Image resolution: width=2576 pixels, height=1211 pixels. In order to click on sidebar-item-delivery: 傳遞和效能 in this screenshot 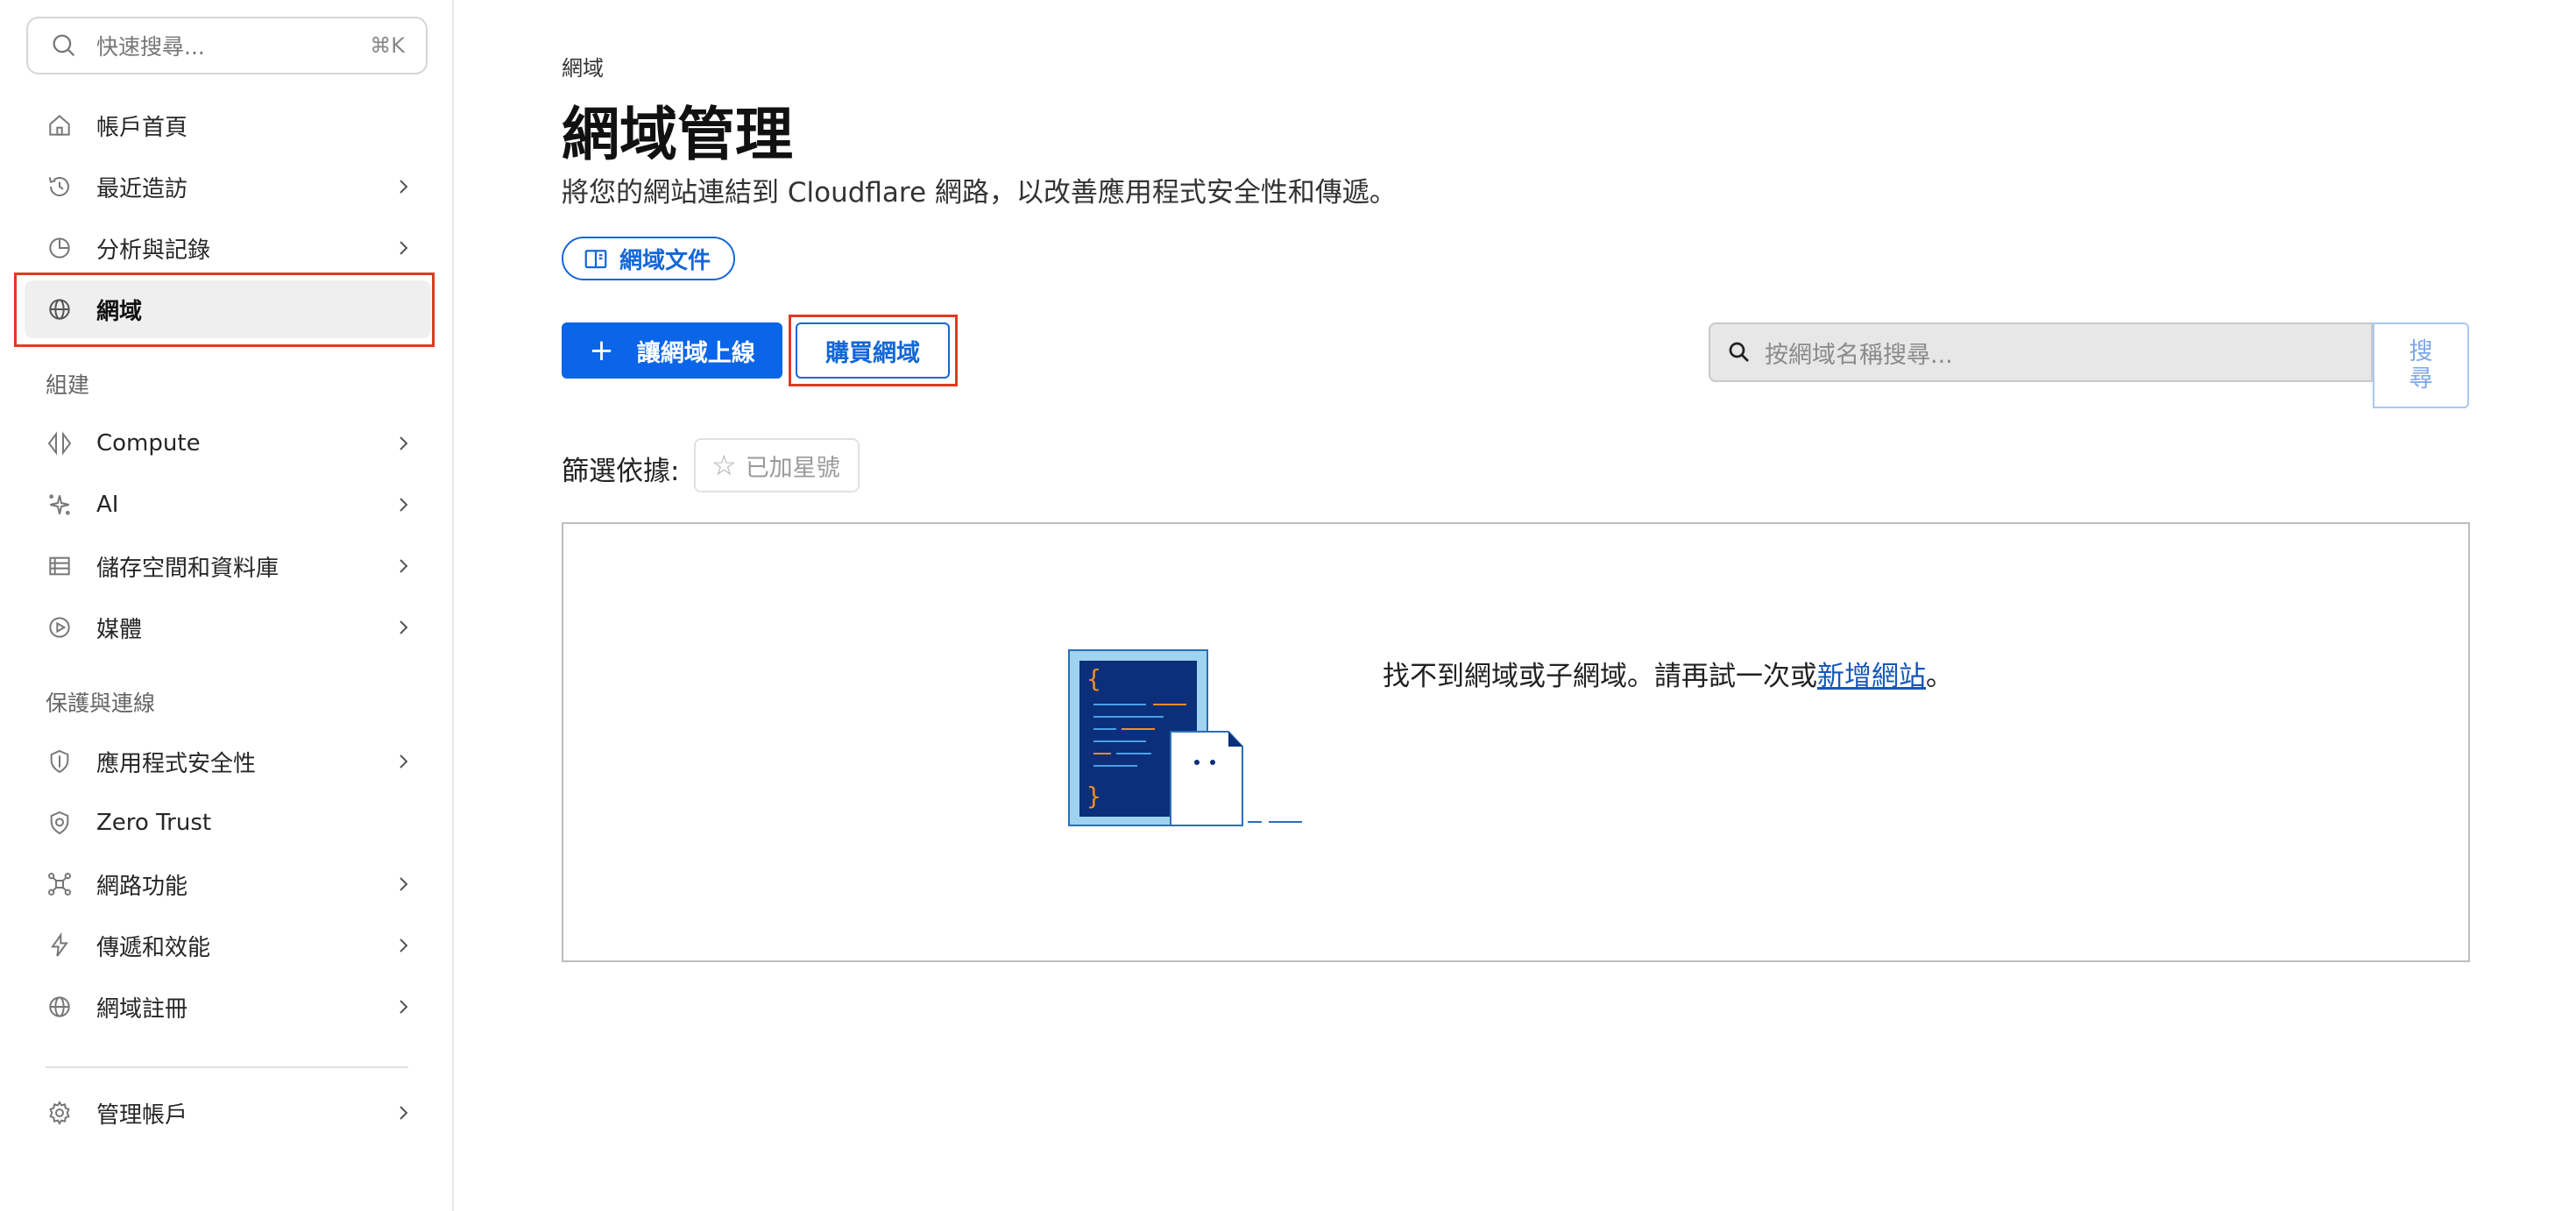, I will do `click(228, 945)`.